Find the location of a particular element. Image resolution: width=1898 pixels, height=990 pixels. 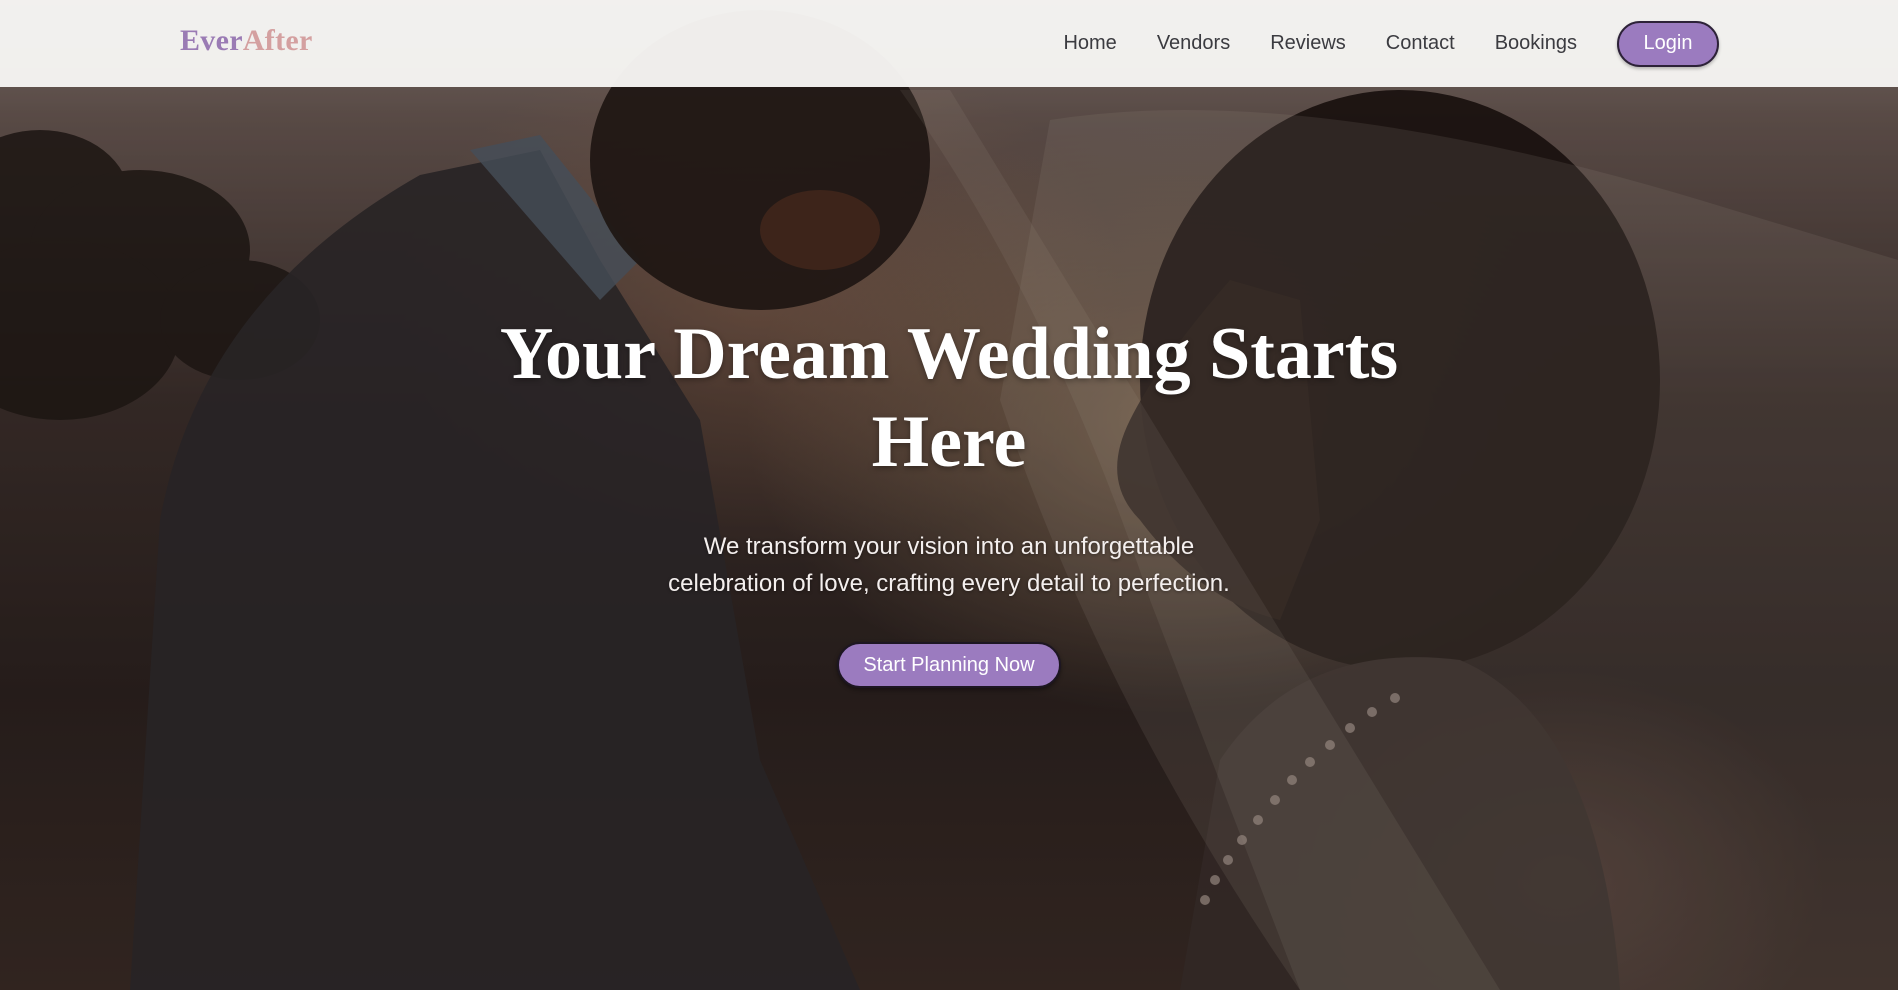

logo-text-ever: Ever is located at coordinates (211, 40).